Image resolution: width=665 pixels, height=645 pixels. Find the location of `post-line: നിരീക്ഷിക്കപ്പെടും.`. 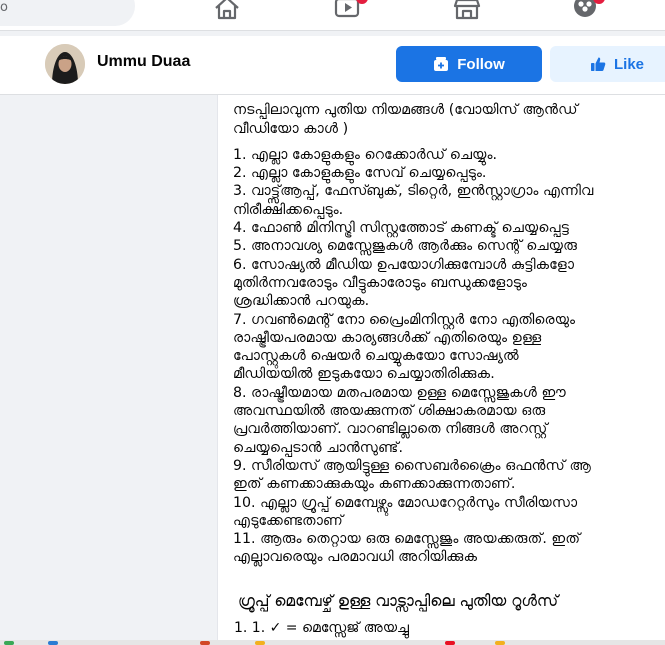

post-line: നിരീക്ഷിക്കപ്പെടും. is located at coordinates (288, 209).